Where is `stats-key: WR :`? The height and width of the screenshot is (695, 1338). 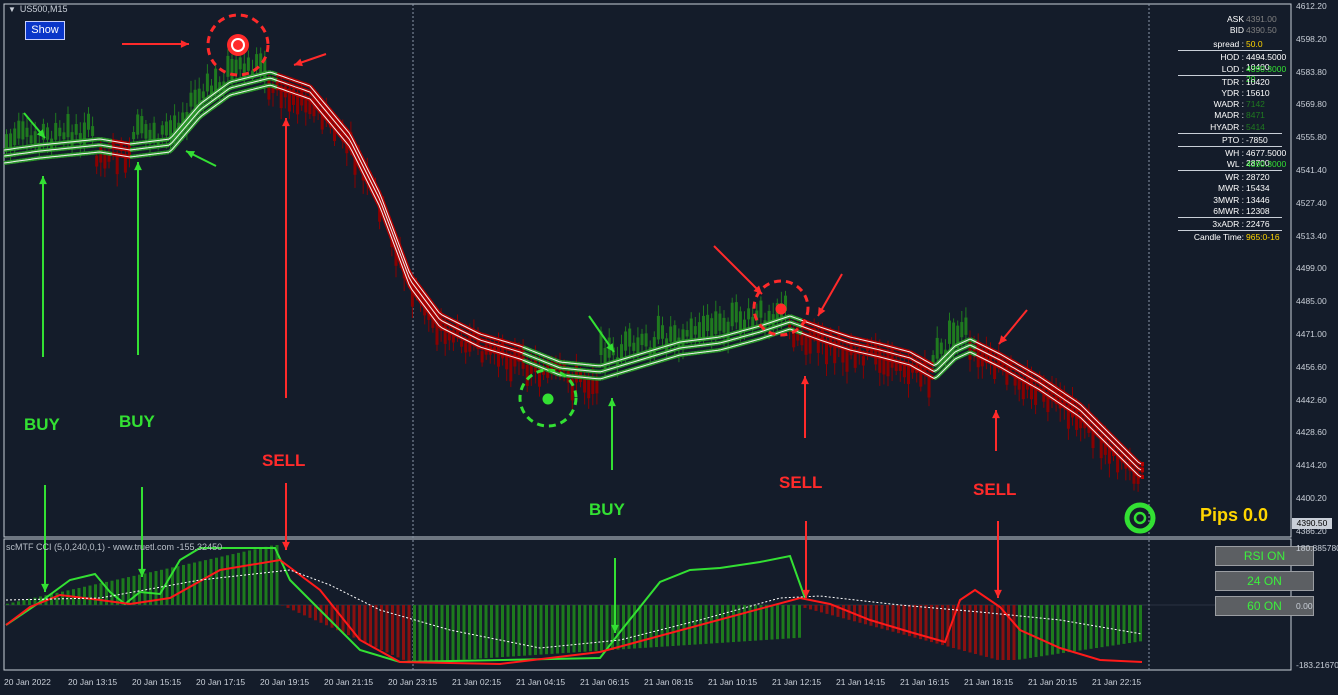 stats-key: WR : is located at coordinates (1234, 177).